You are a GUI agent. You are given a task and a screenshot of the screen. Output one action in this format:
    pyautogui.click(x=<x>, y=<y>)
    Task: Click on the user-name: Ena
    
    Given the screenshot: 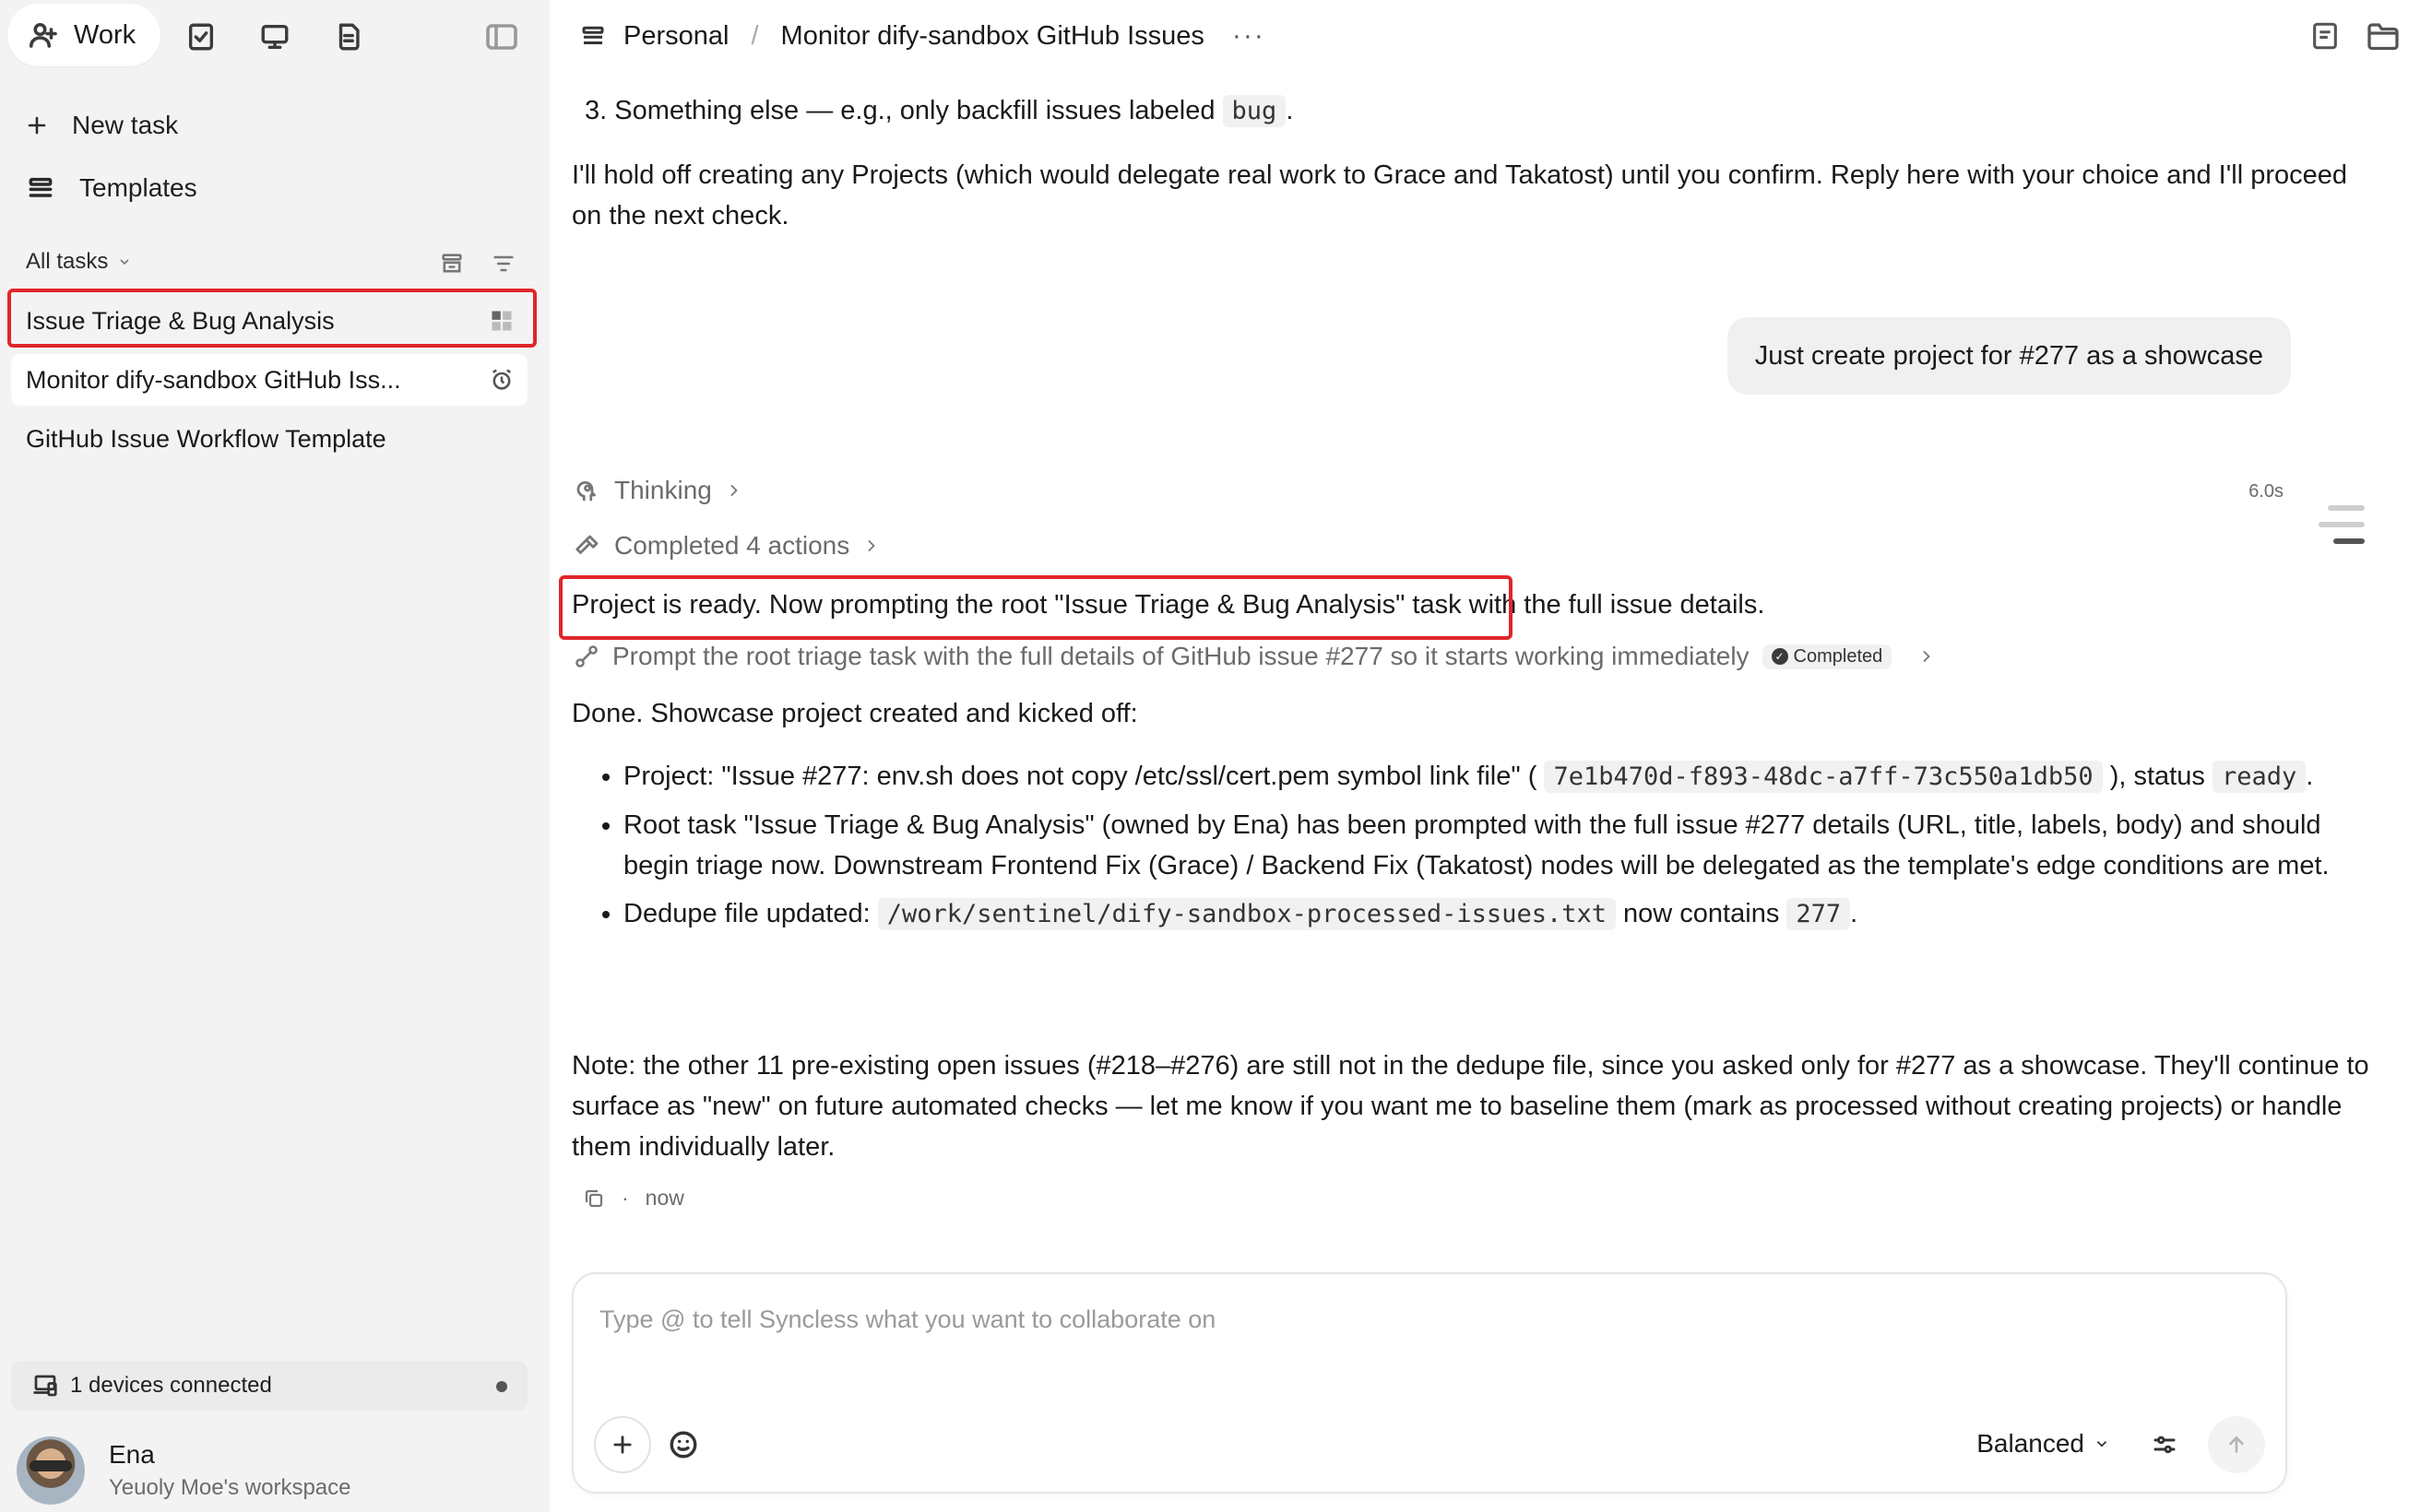 What is the action you would take?
    pyautogui.click(x=132, y=1454)
    